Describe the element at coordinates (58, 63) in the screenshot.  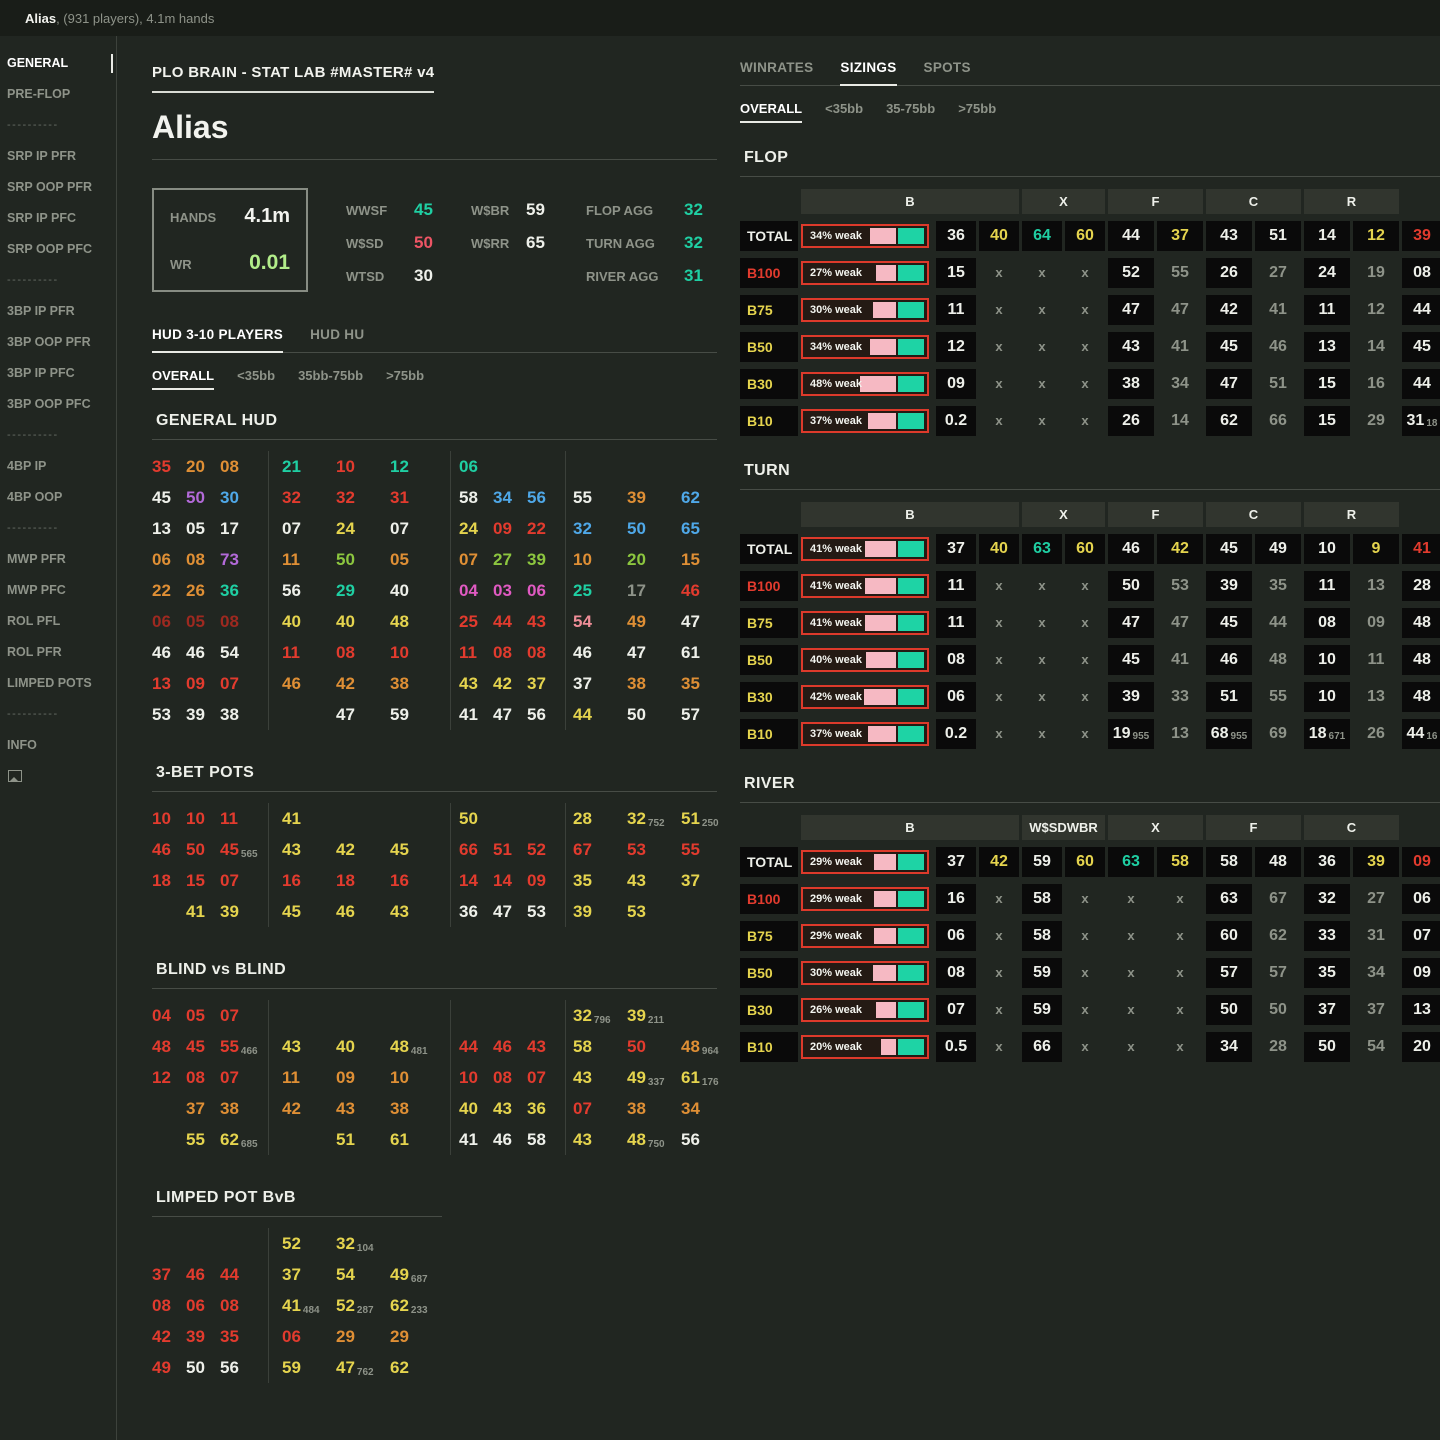
I see `sidebar-item-general: GENERAL` at that location.